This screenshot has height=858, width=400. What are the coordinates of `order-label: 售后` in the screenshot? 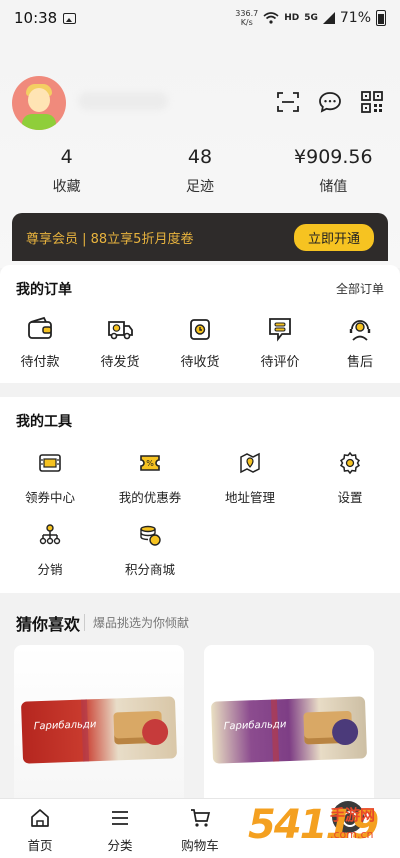 It's located at (359, 362).